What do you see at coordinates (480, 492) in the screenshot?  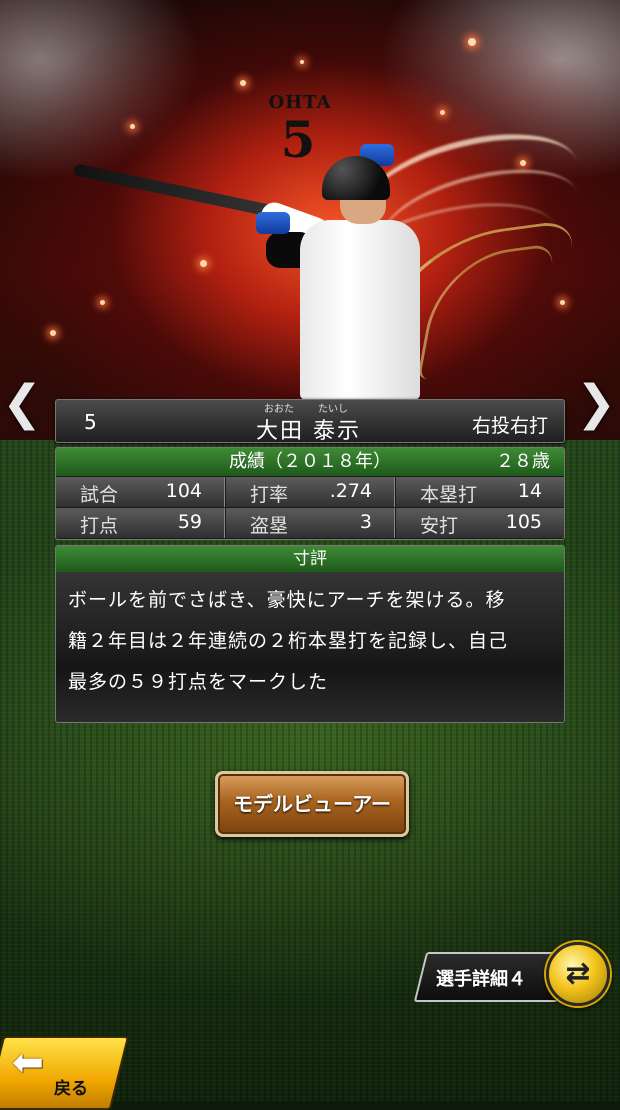 I see `stat-cell: 本塁打 14` at bounding box center [480, 492].